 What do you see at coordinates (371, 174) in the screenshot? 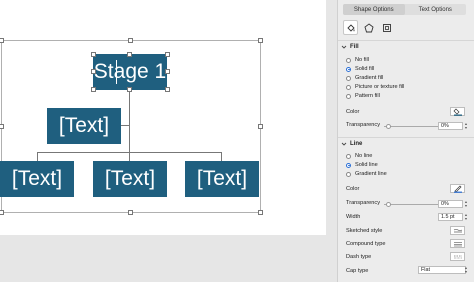
I see `option-label: Gradient line` at bounding box center [371, 174].